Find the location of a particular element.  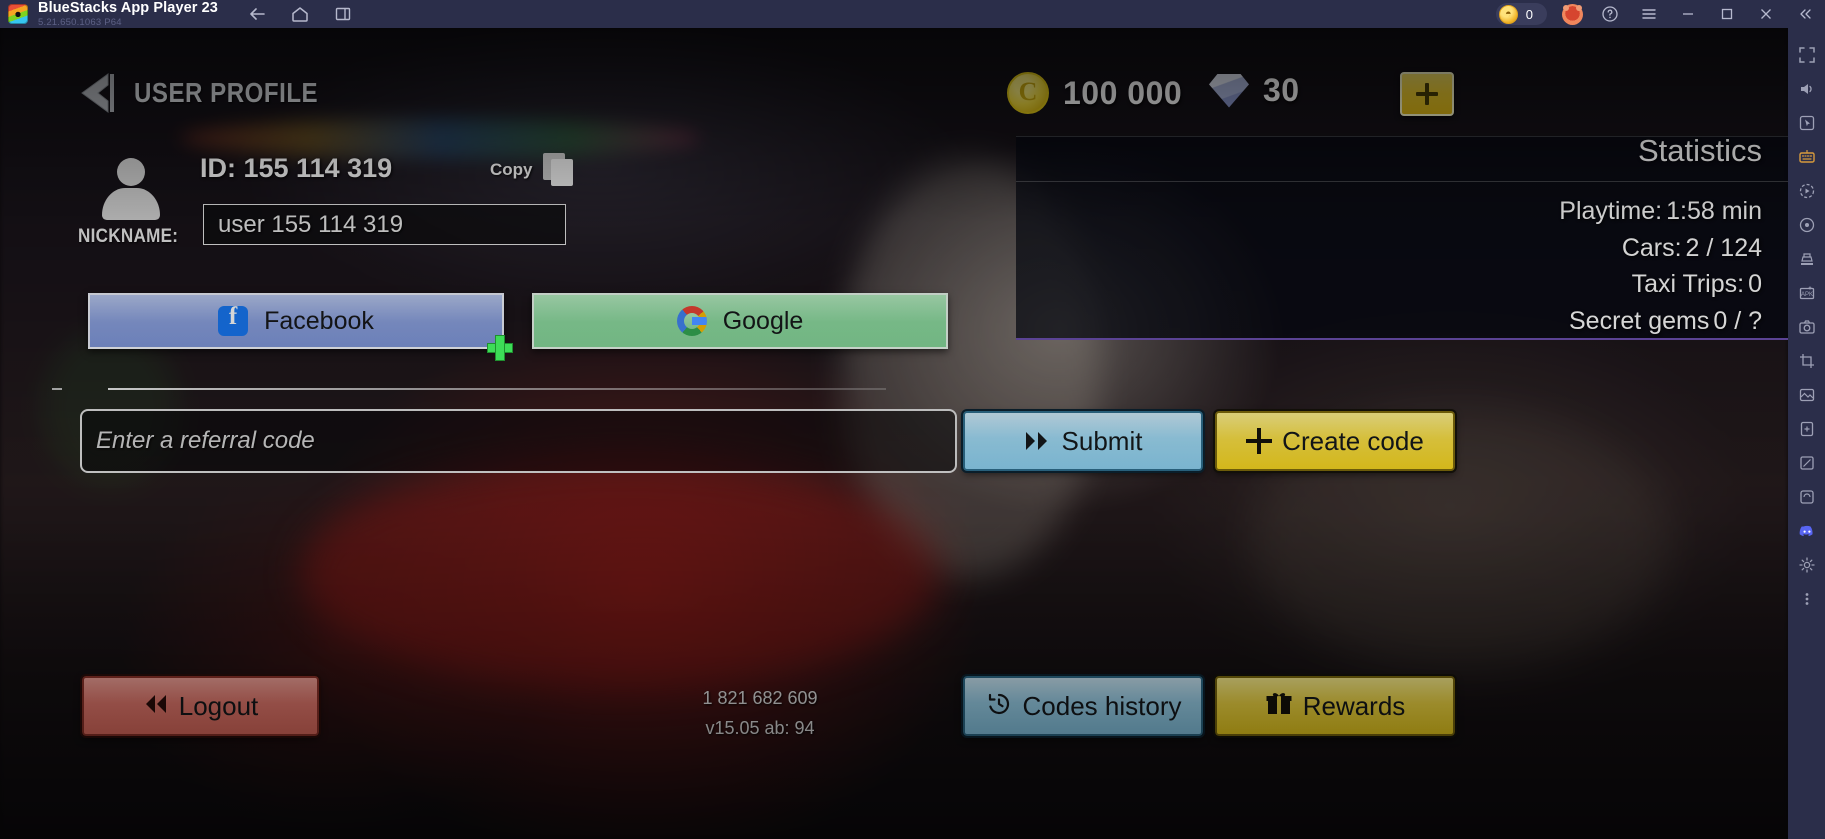

bluestacks-sidebar: APK is located at coordinates (1806, 433).